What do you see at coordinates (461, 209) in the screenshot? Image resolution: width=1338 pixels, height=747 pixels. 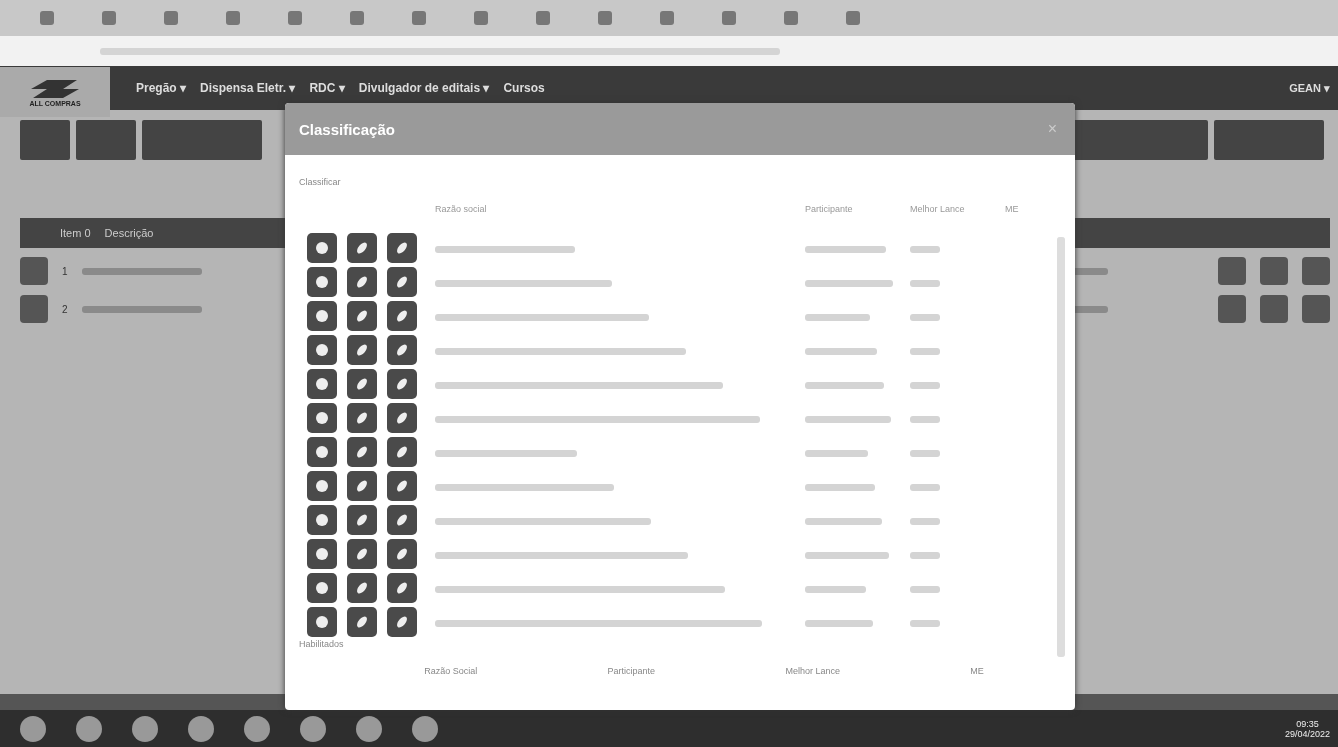 I see `column-header: Razão social` at bounding box center [461, 209].